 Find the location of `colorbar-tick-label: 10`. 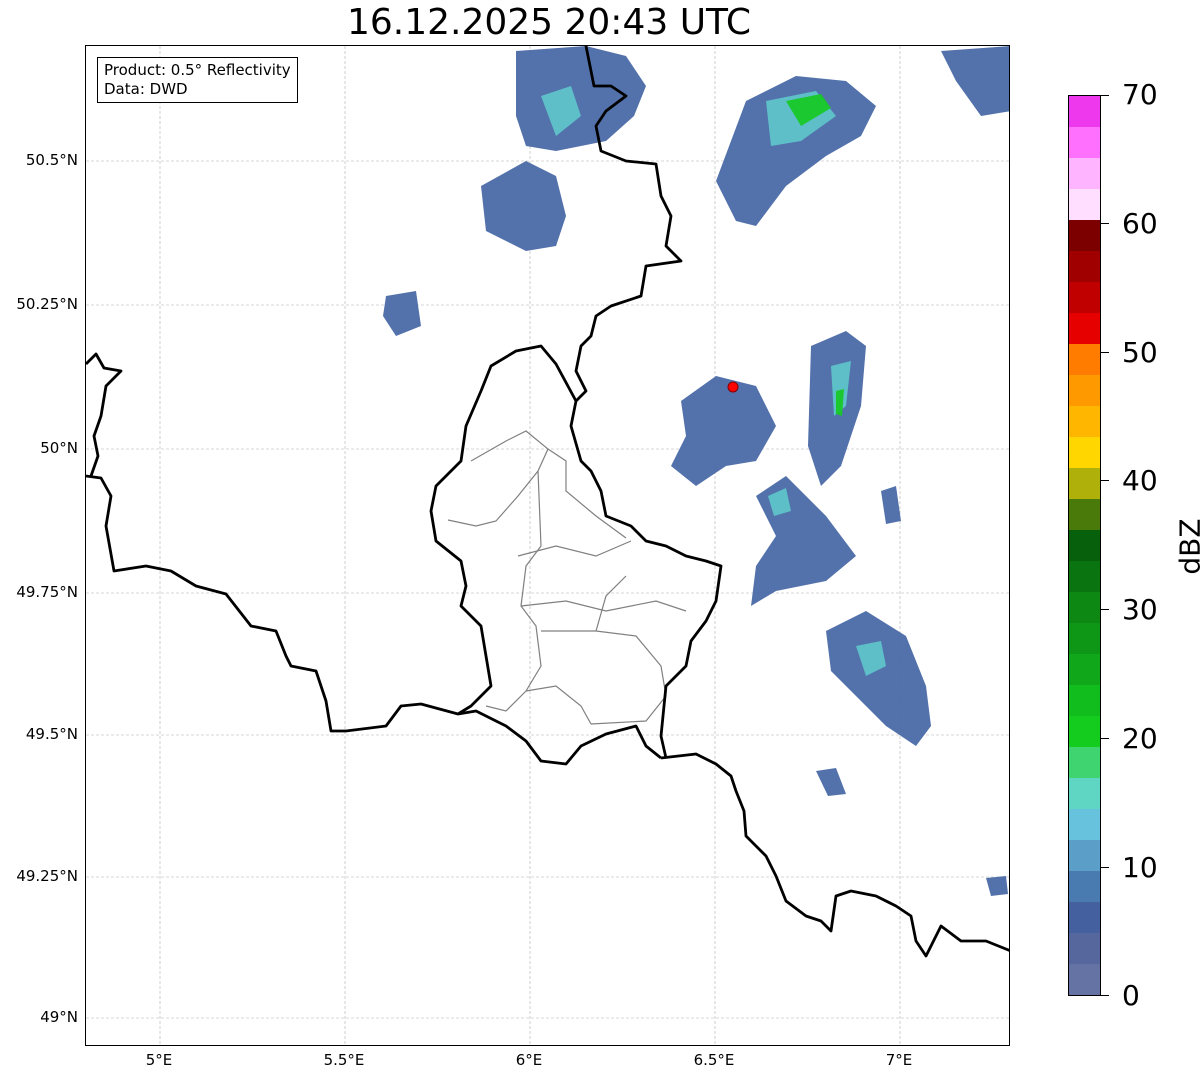

colorbar-tick-label: 10 is located at coordinates (1140, 867).